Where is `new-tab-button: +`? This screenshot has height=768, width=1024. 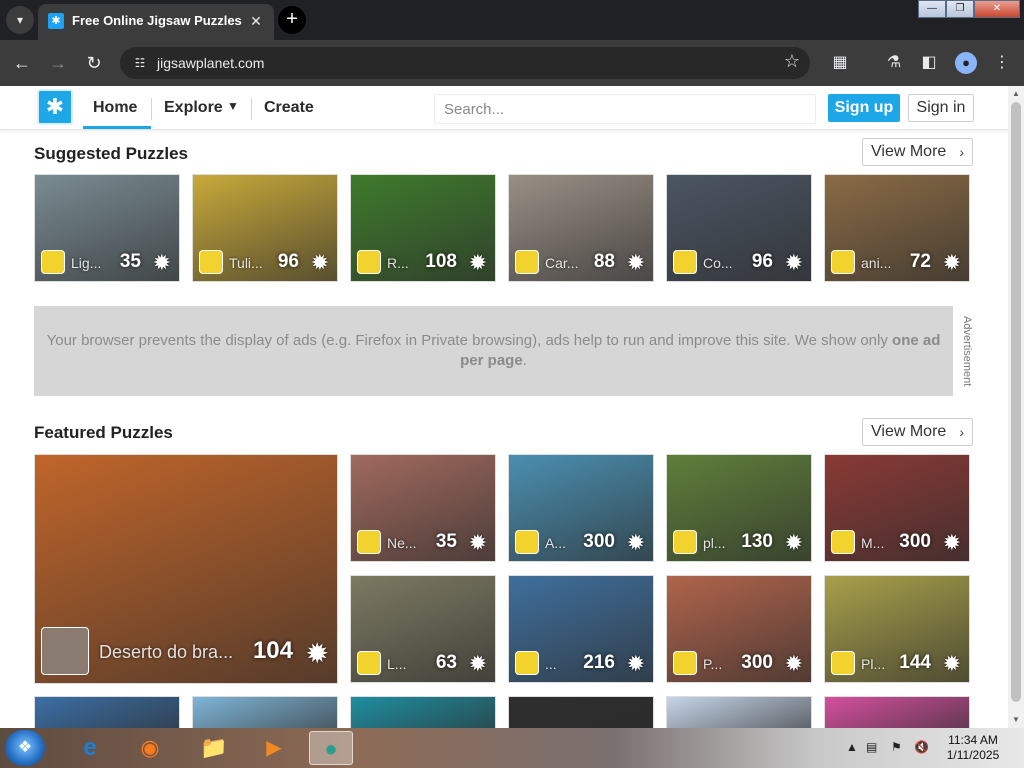 new-tab-button: + is located at coordinates (292, 20).